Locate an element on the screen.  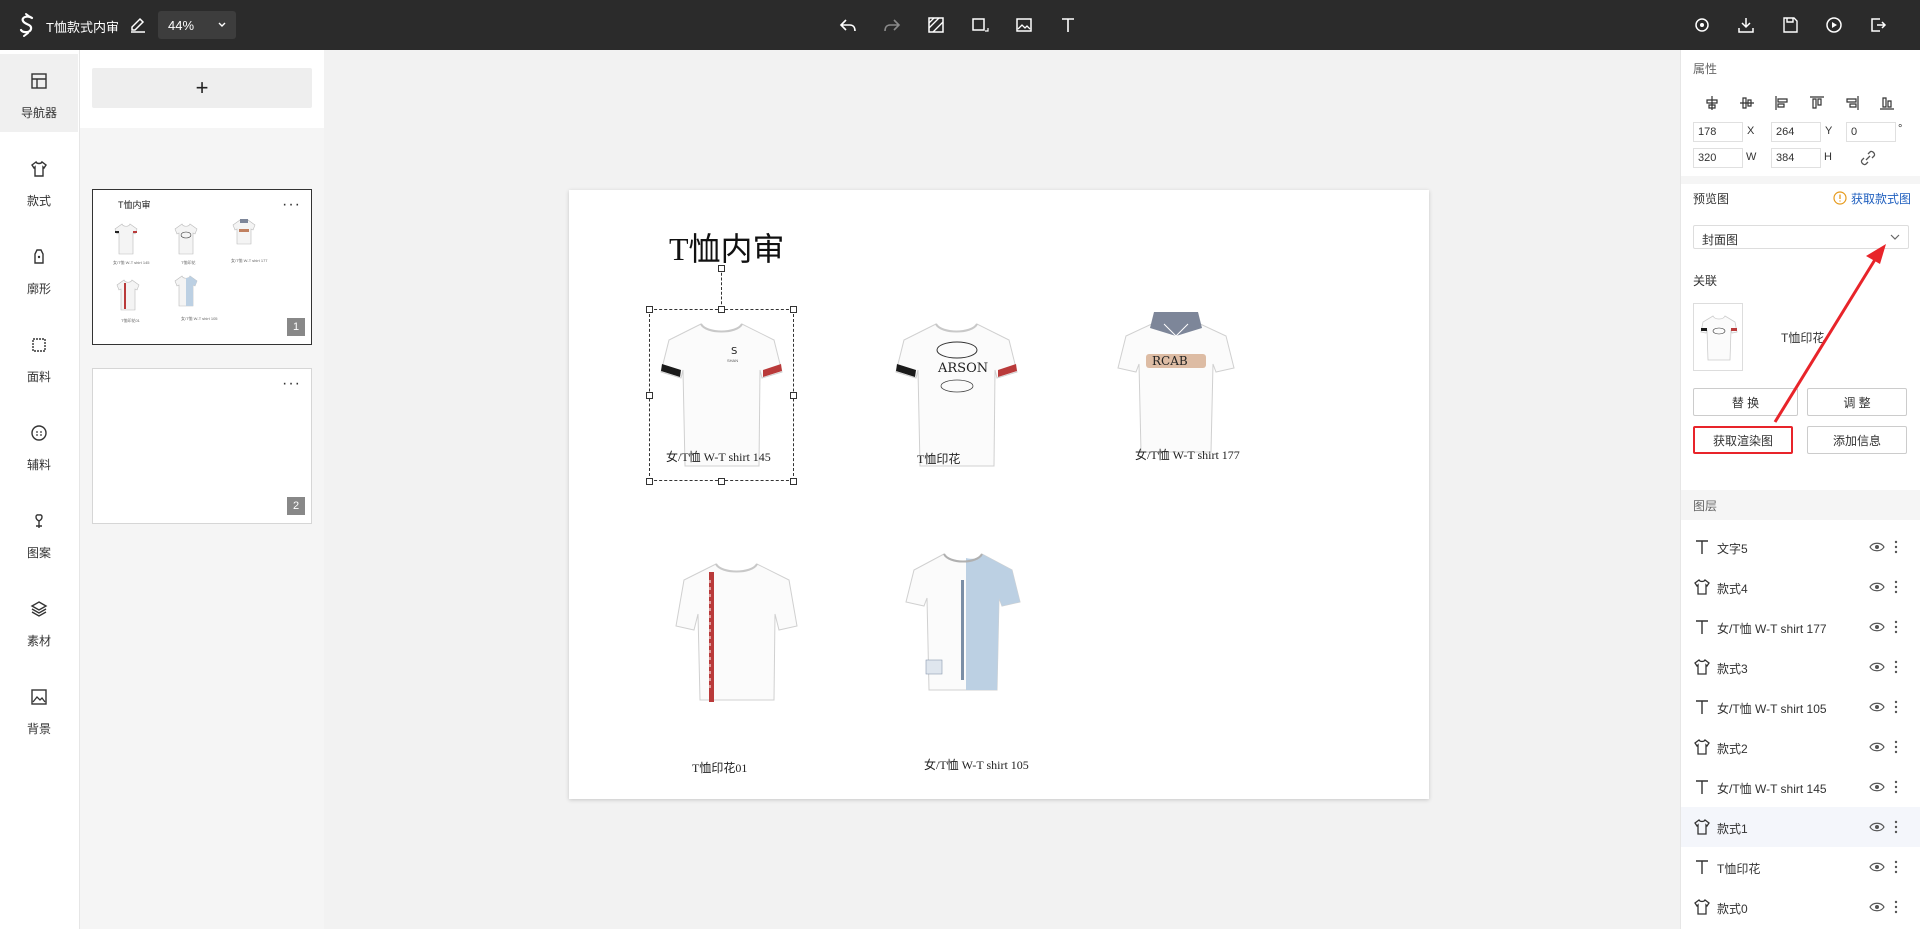
width-input: 320 is located at coordinates (1718, 158).